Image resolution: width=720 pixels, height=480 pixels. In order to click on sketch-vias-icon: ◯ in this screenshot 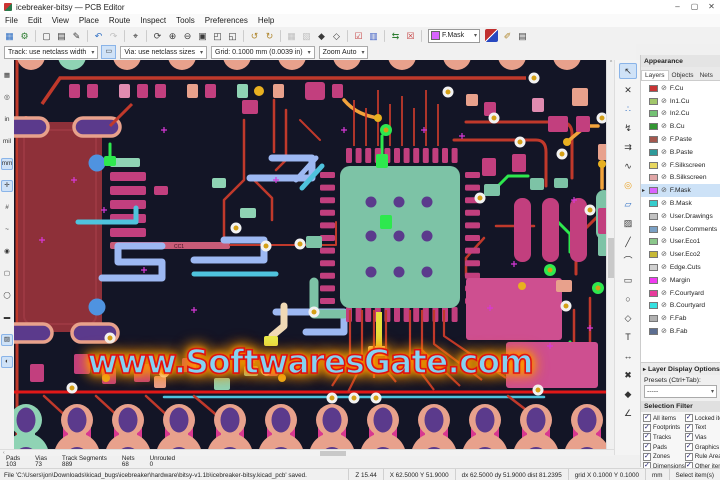, I will do `click(7, 296)`.